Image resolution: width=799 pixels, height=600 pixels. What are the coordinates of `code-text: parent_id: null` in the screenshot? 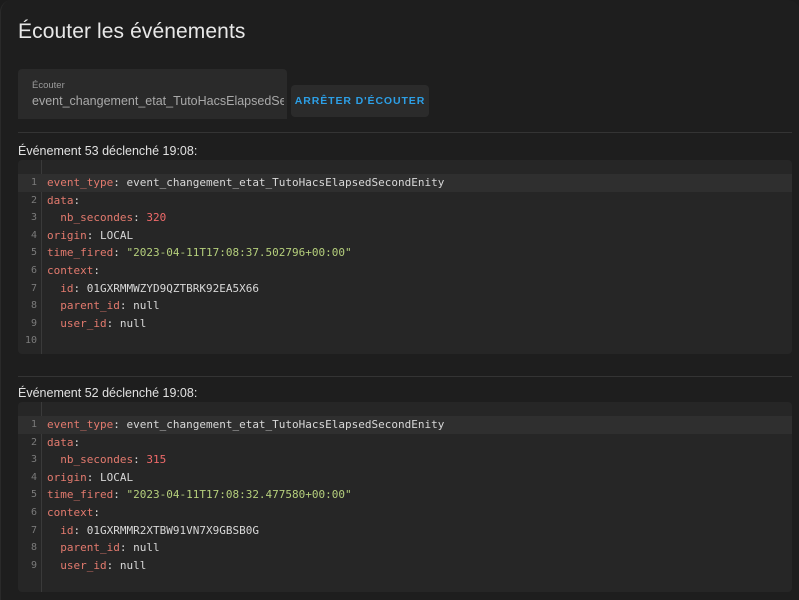 It's located at (103, 548).